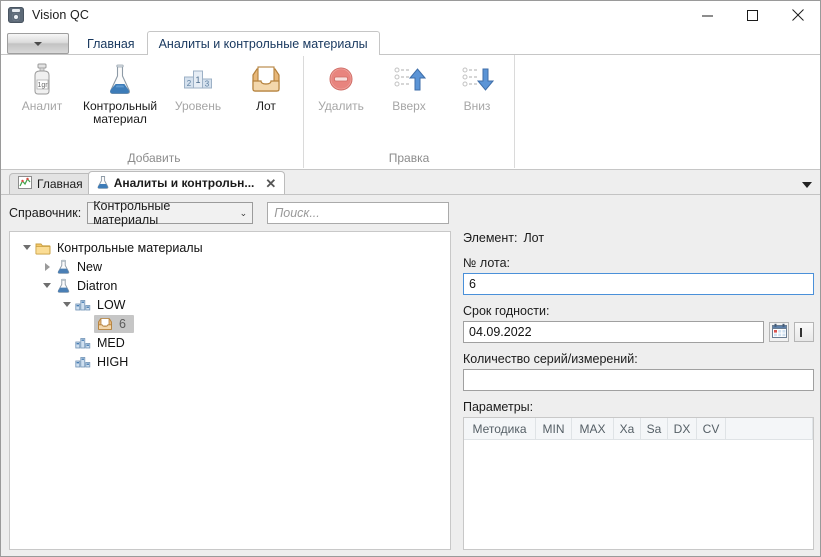 The height and width of the screenshot is (557, 821). Describe the element at coordinates (45, 213) in the screenshot. I see `directory-label: Справочник:` at that location.